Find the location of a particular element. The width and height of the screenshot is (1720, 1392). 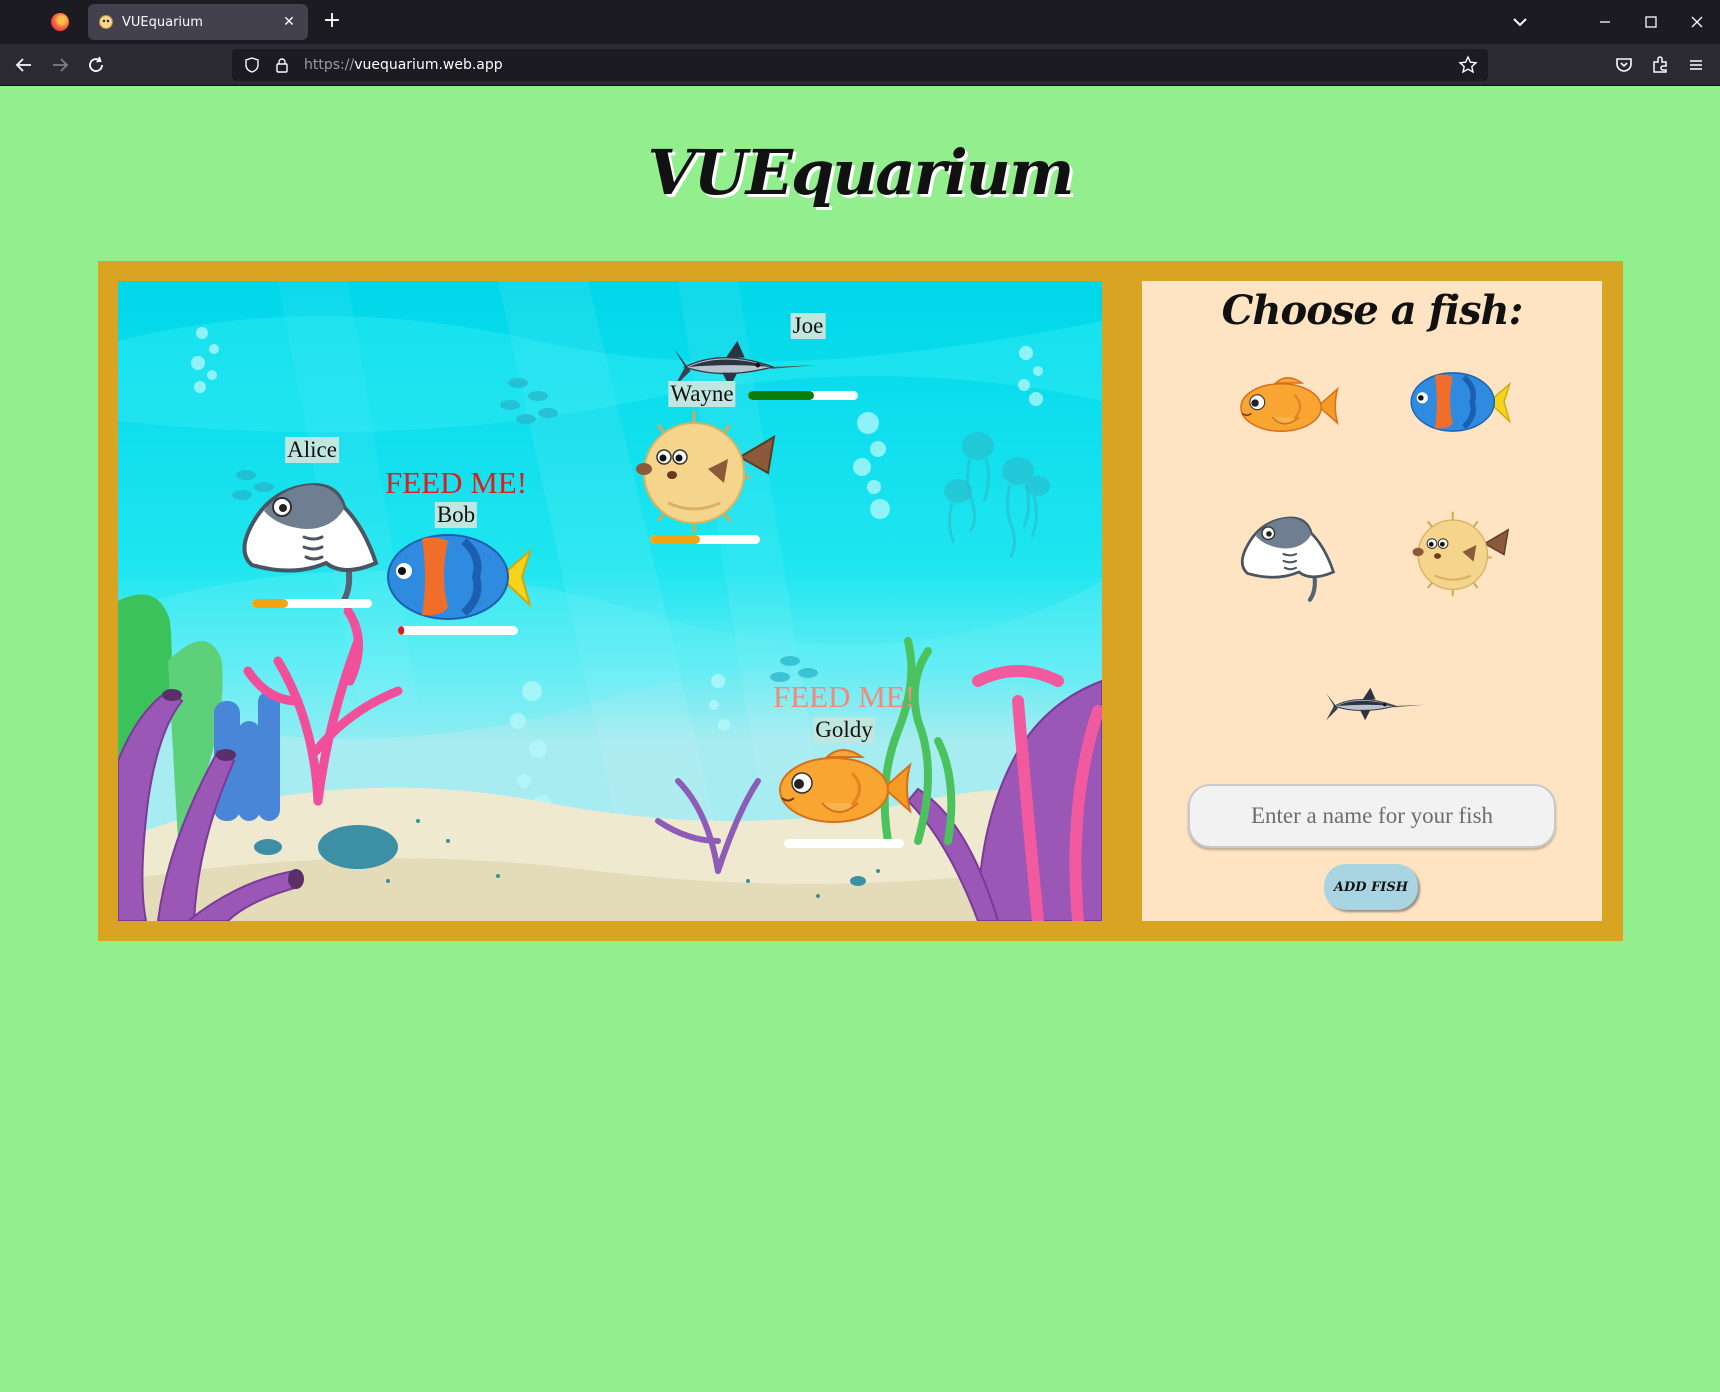

fish-name-label: Wayne is located at coordinates (702, 394).